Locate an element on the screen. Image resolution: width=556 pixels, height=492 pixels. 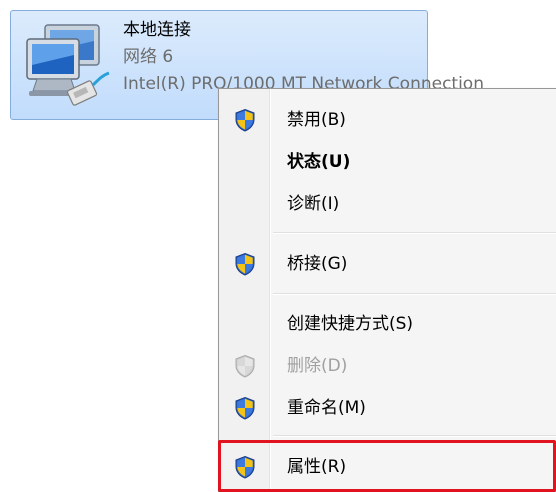
menu-item-properties: 属性(R) is located at coordinates (388, 467).